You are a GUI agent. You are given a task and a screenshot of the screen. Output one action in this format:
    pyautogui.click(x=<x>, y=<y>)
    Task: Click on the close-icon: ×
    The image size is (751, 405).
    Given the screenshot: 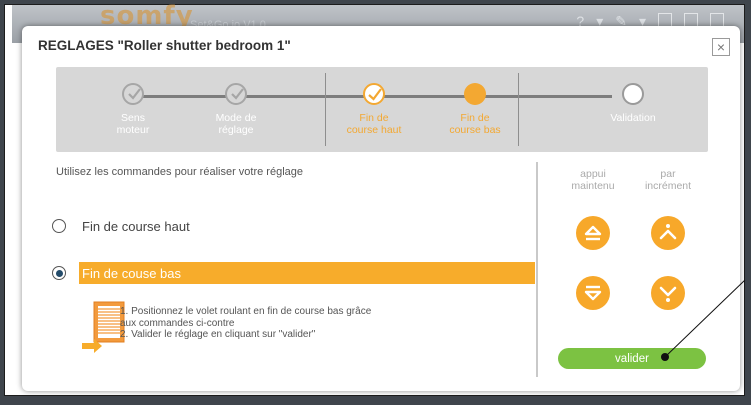 What is the action you would take?
    pyautogui.click(x=721, y=47)
    